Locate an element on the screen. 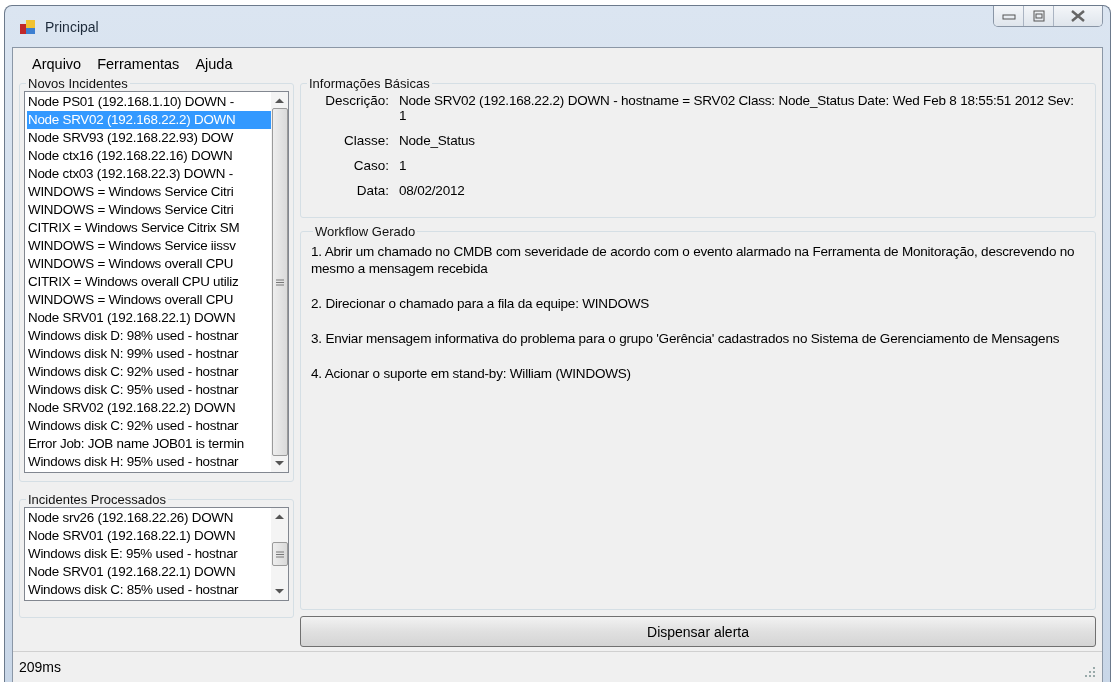 This screenshot has width=1115, height=684. list-item: CITRIX = Windows overall CPU utiliz is located at coordinates (149, 282).